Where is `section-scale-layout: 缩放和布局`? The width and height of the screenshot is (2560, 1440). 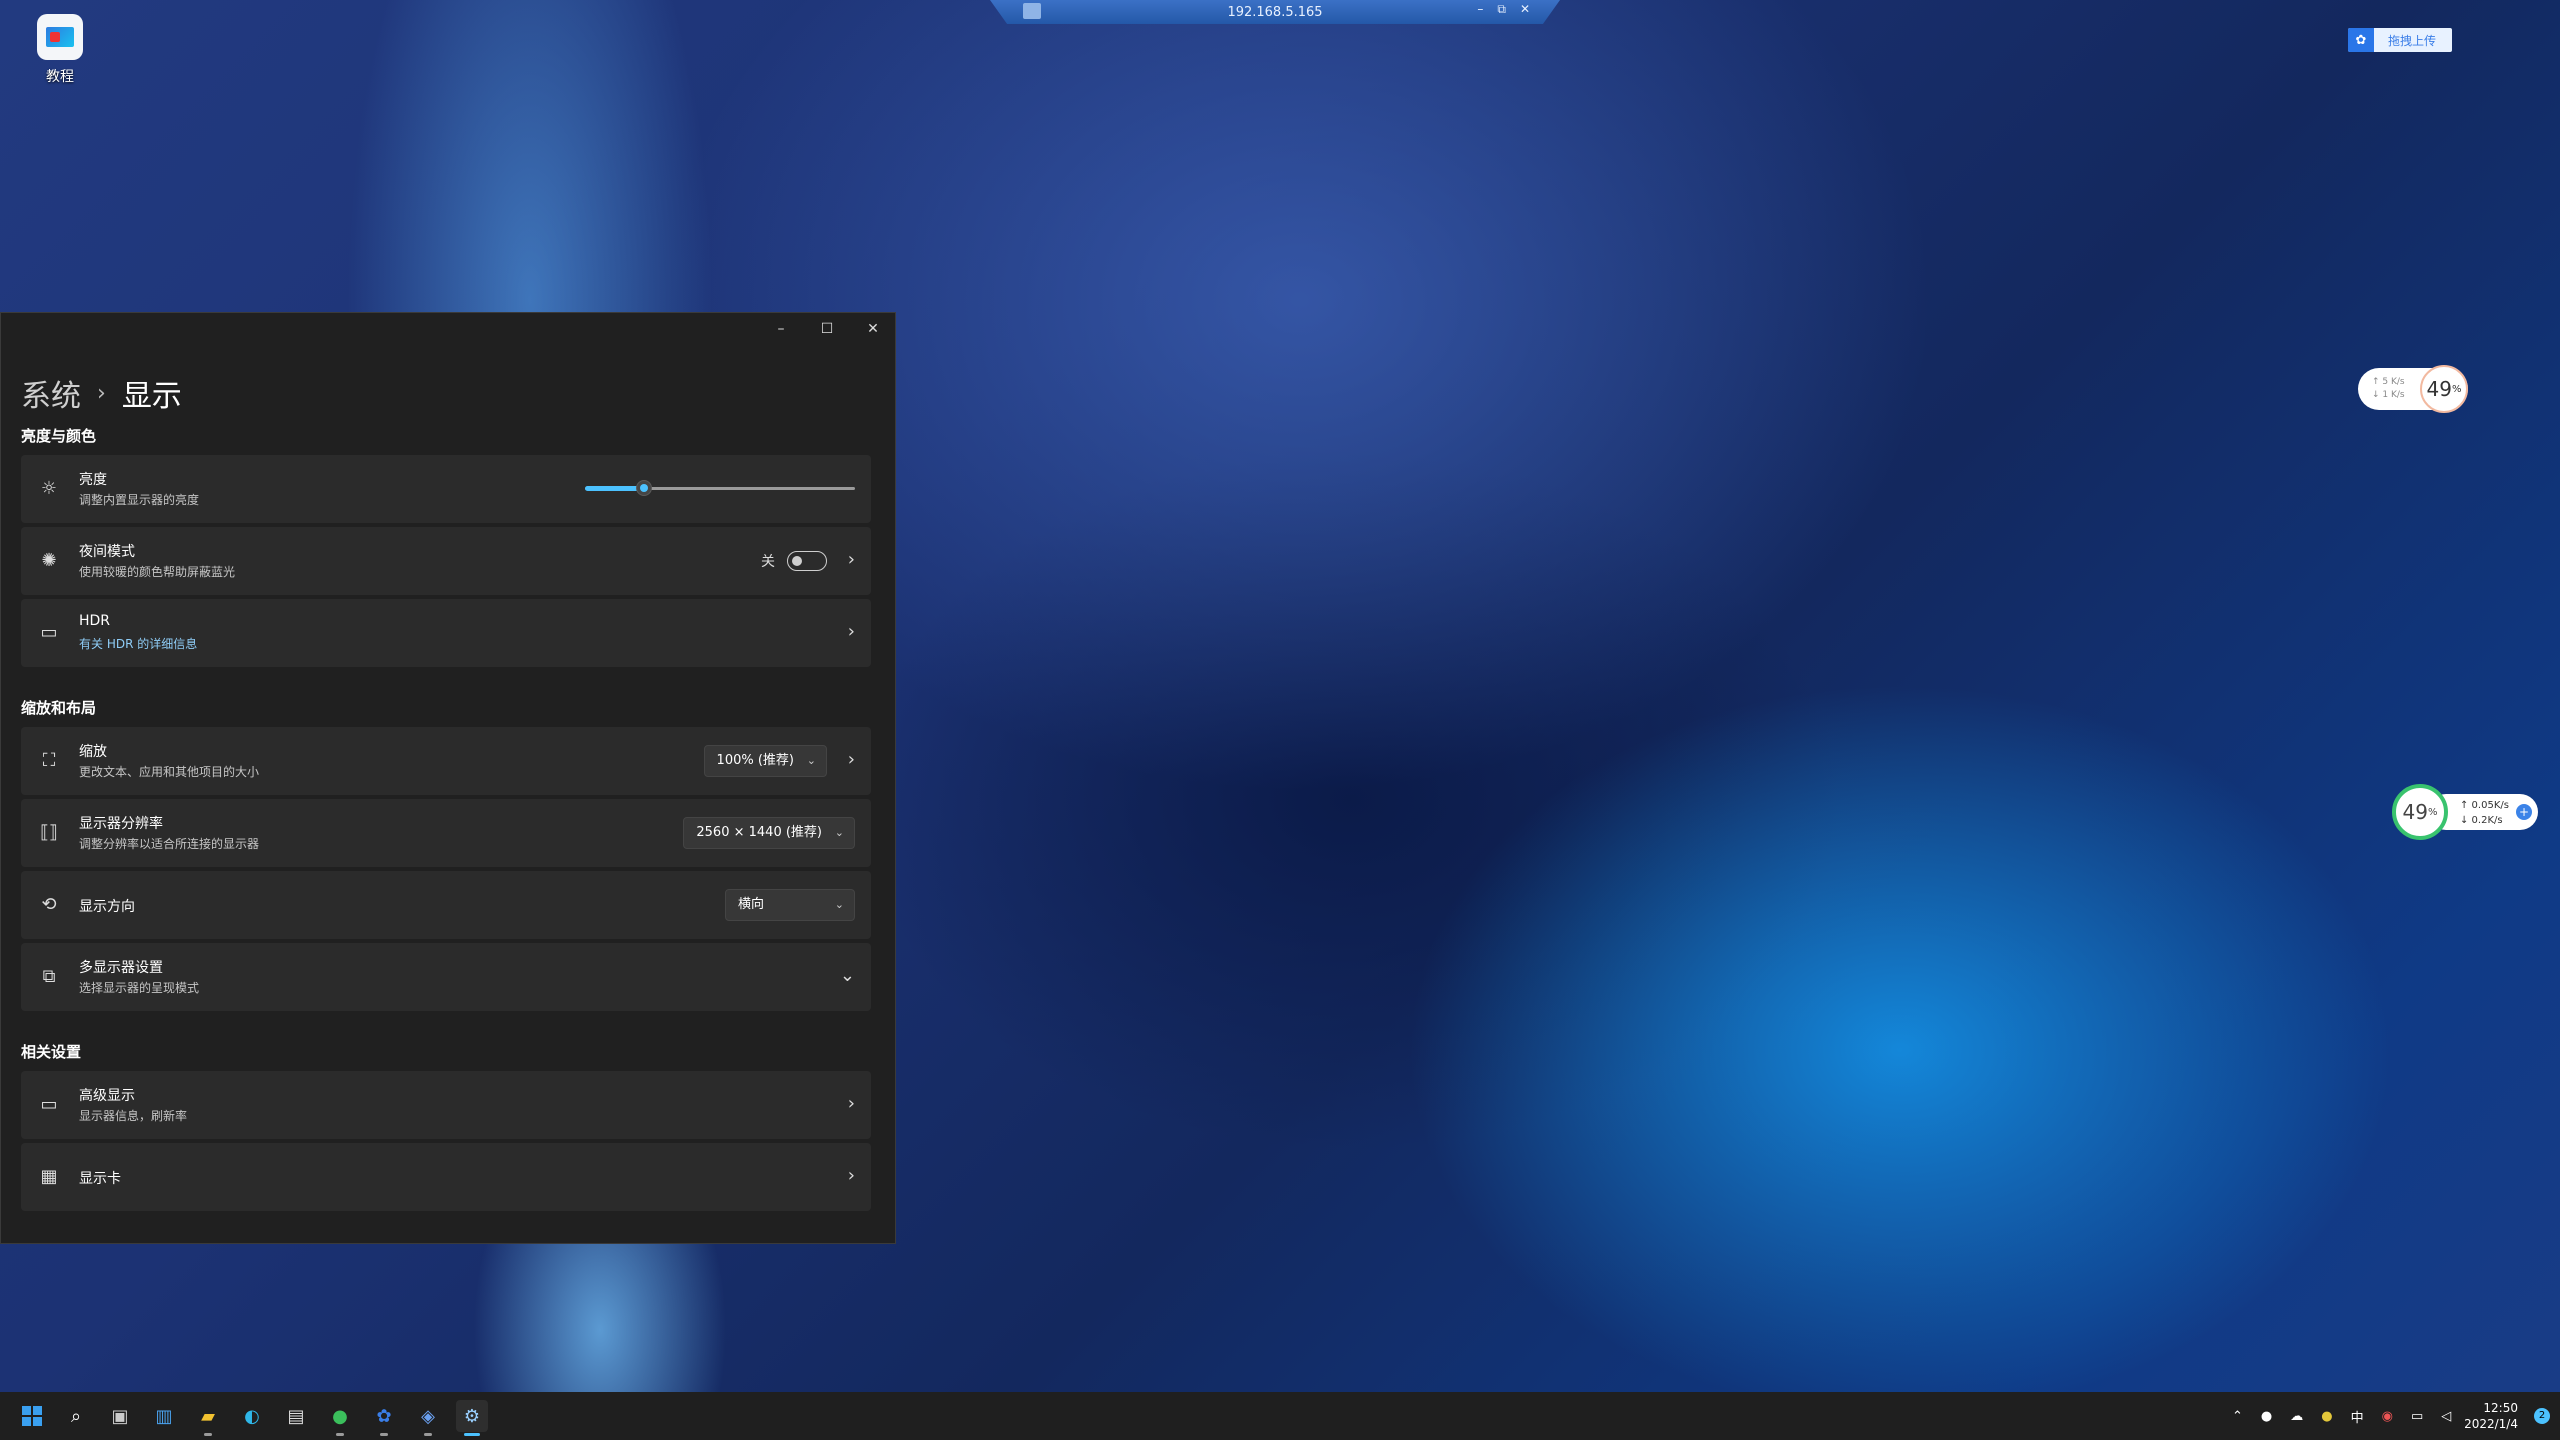
section-scale-layout: 缩放和布局 is located at coordinates (59, 708).